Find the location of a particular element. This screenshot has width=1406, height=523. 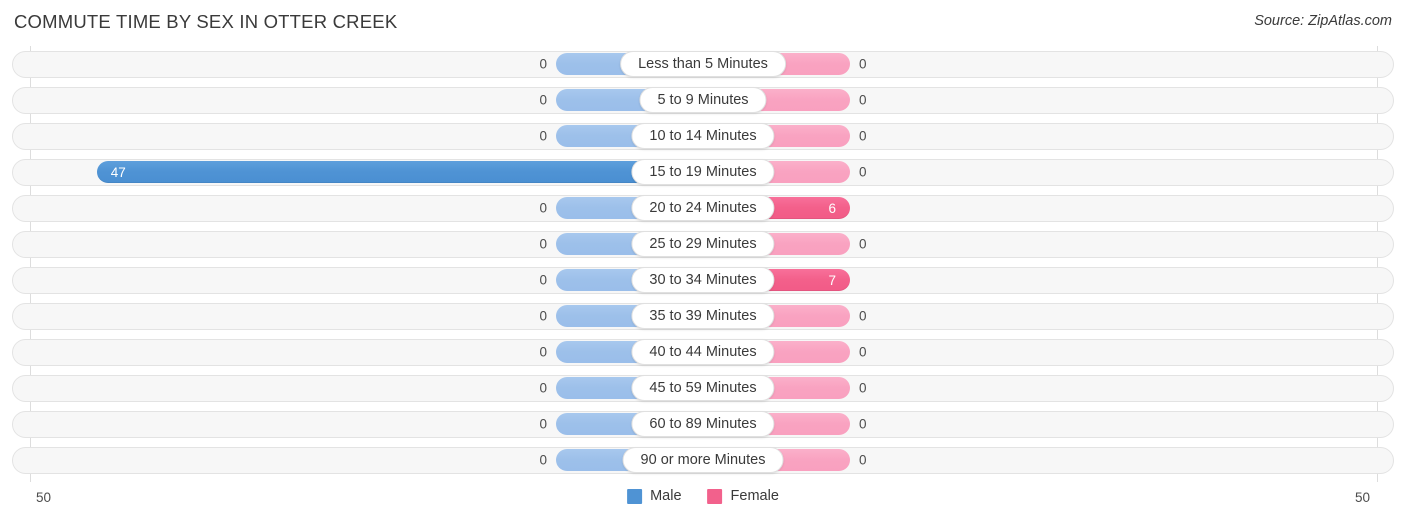

category-label: Less than 5 Minutes is located at coordinates (703, 64).